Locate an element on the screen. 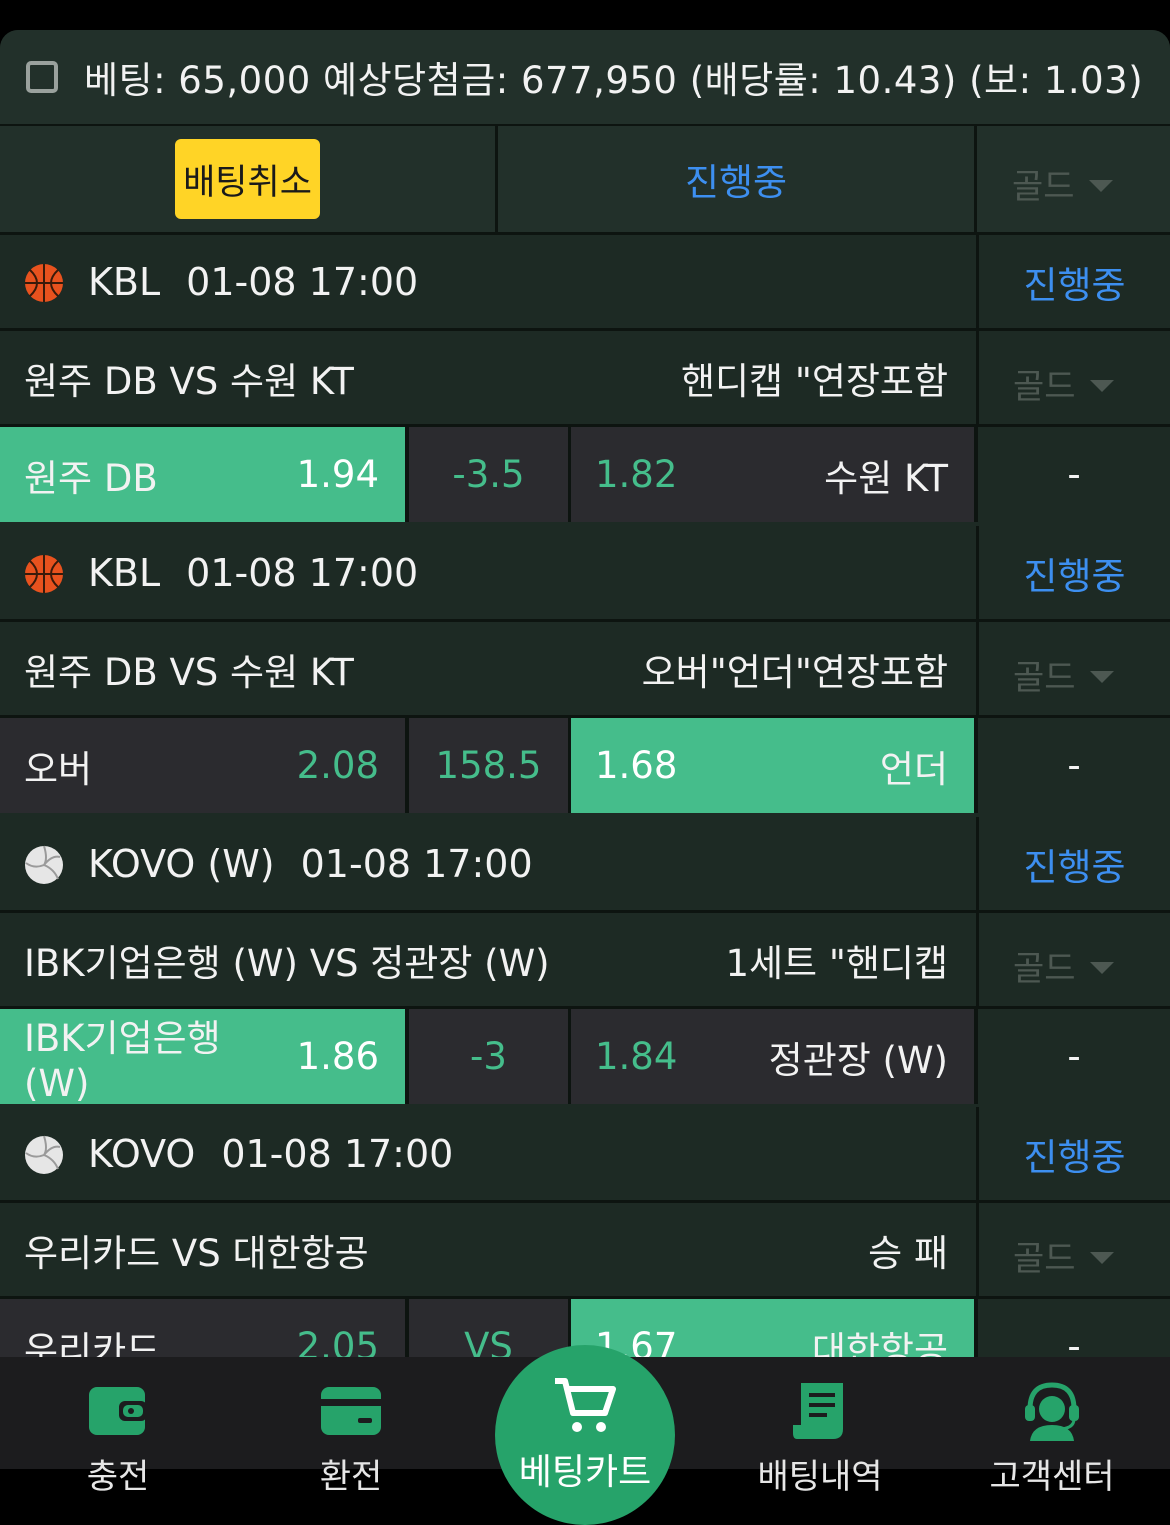  home-odds: 1.86 is located at coordinates (337, 1056).